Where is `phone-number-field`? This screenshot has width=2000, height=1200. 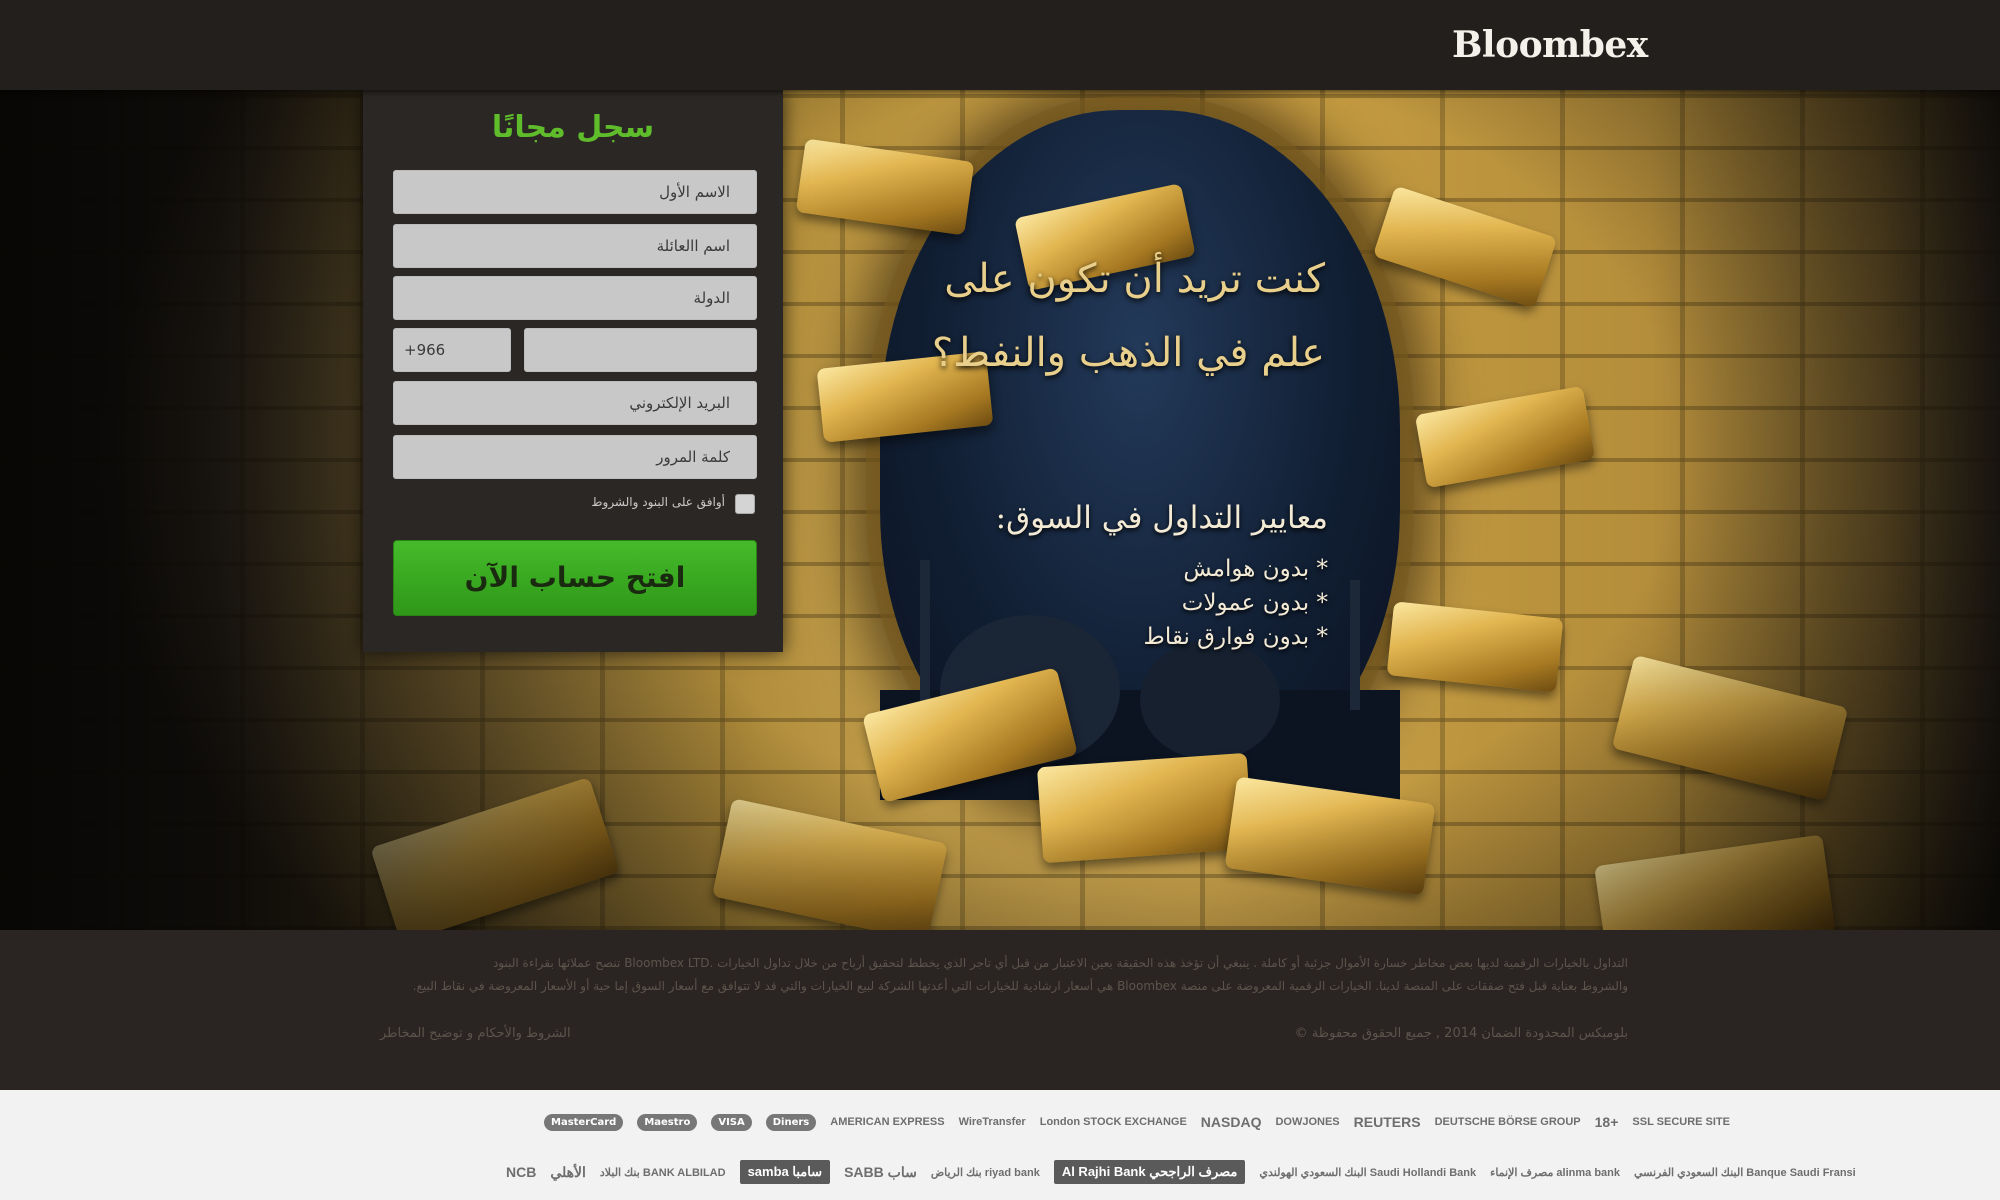
phone-number-field is located at coordinates (640, 350).